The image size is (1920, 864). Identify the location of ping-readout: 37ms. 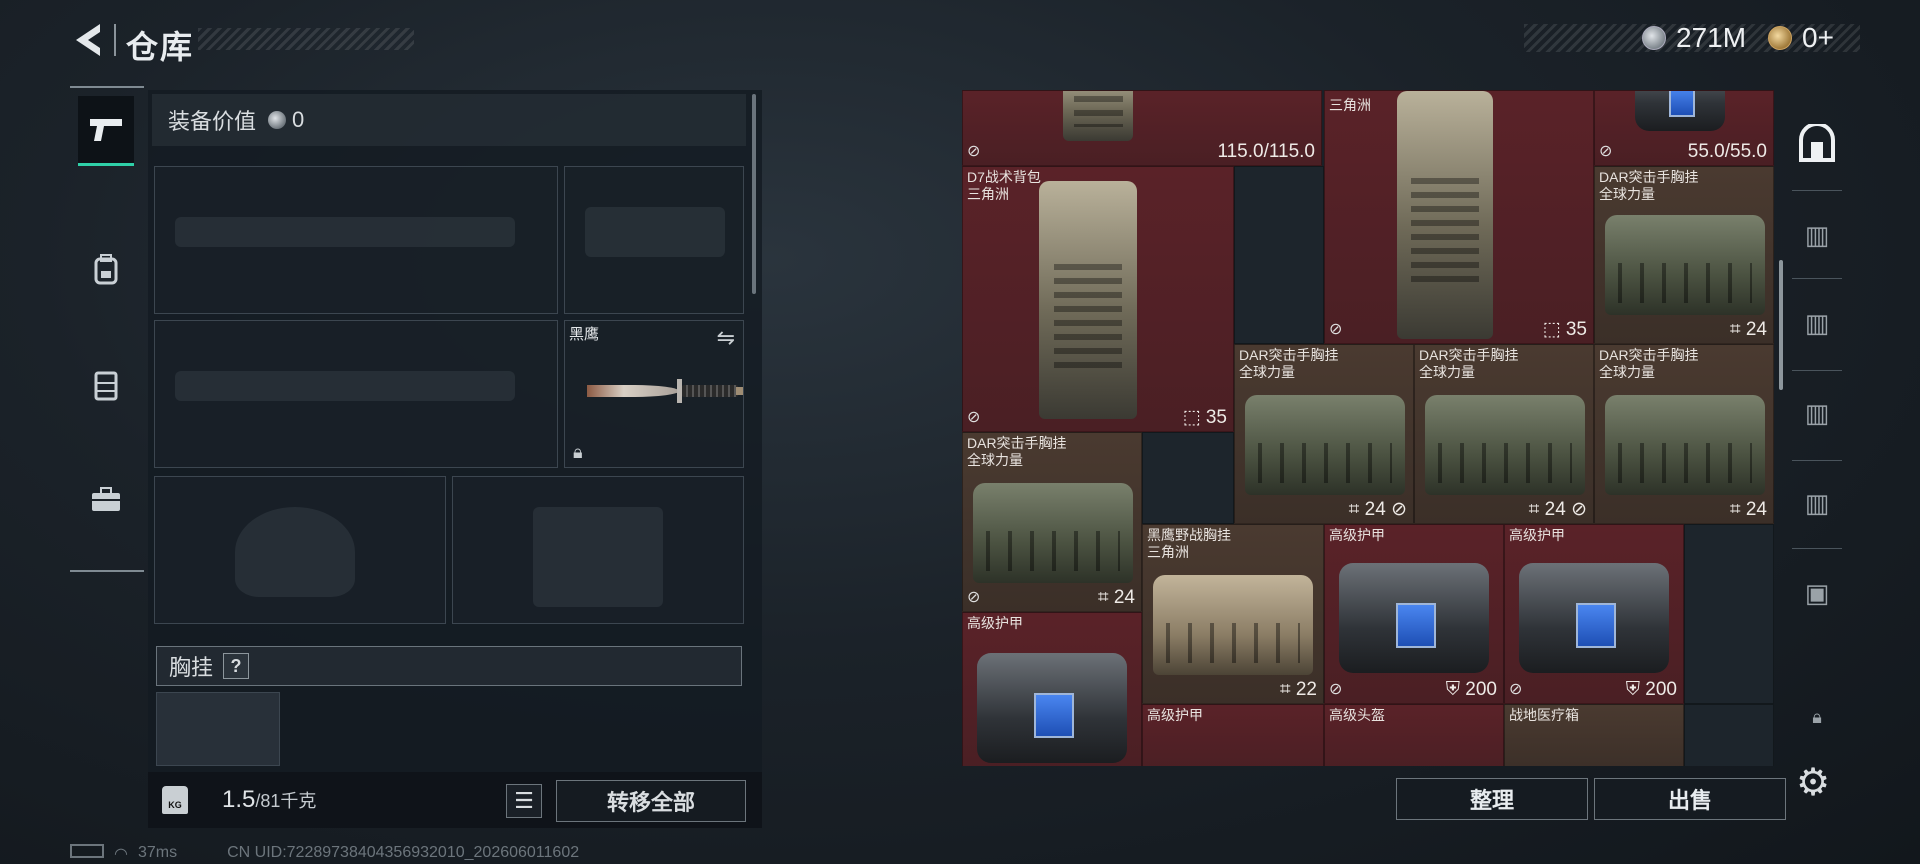
(157, 852).